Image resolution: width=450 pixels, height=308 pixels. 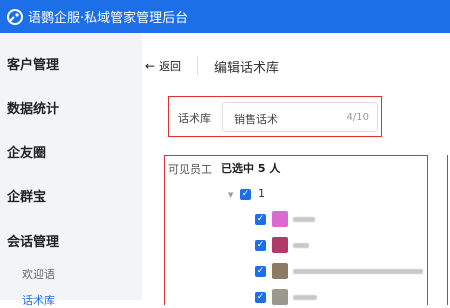 I want to click on header-divider, so click(x=197, y=66).